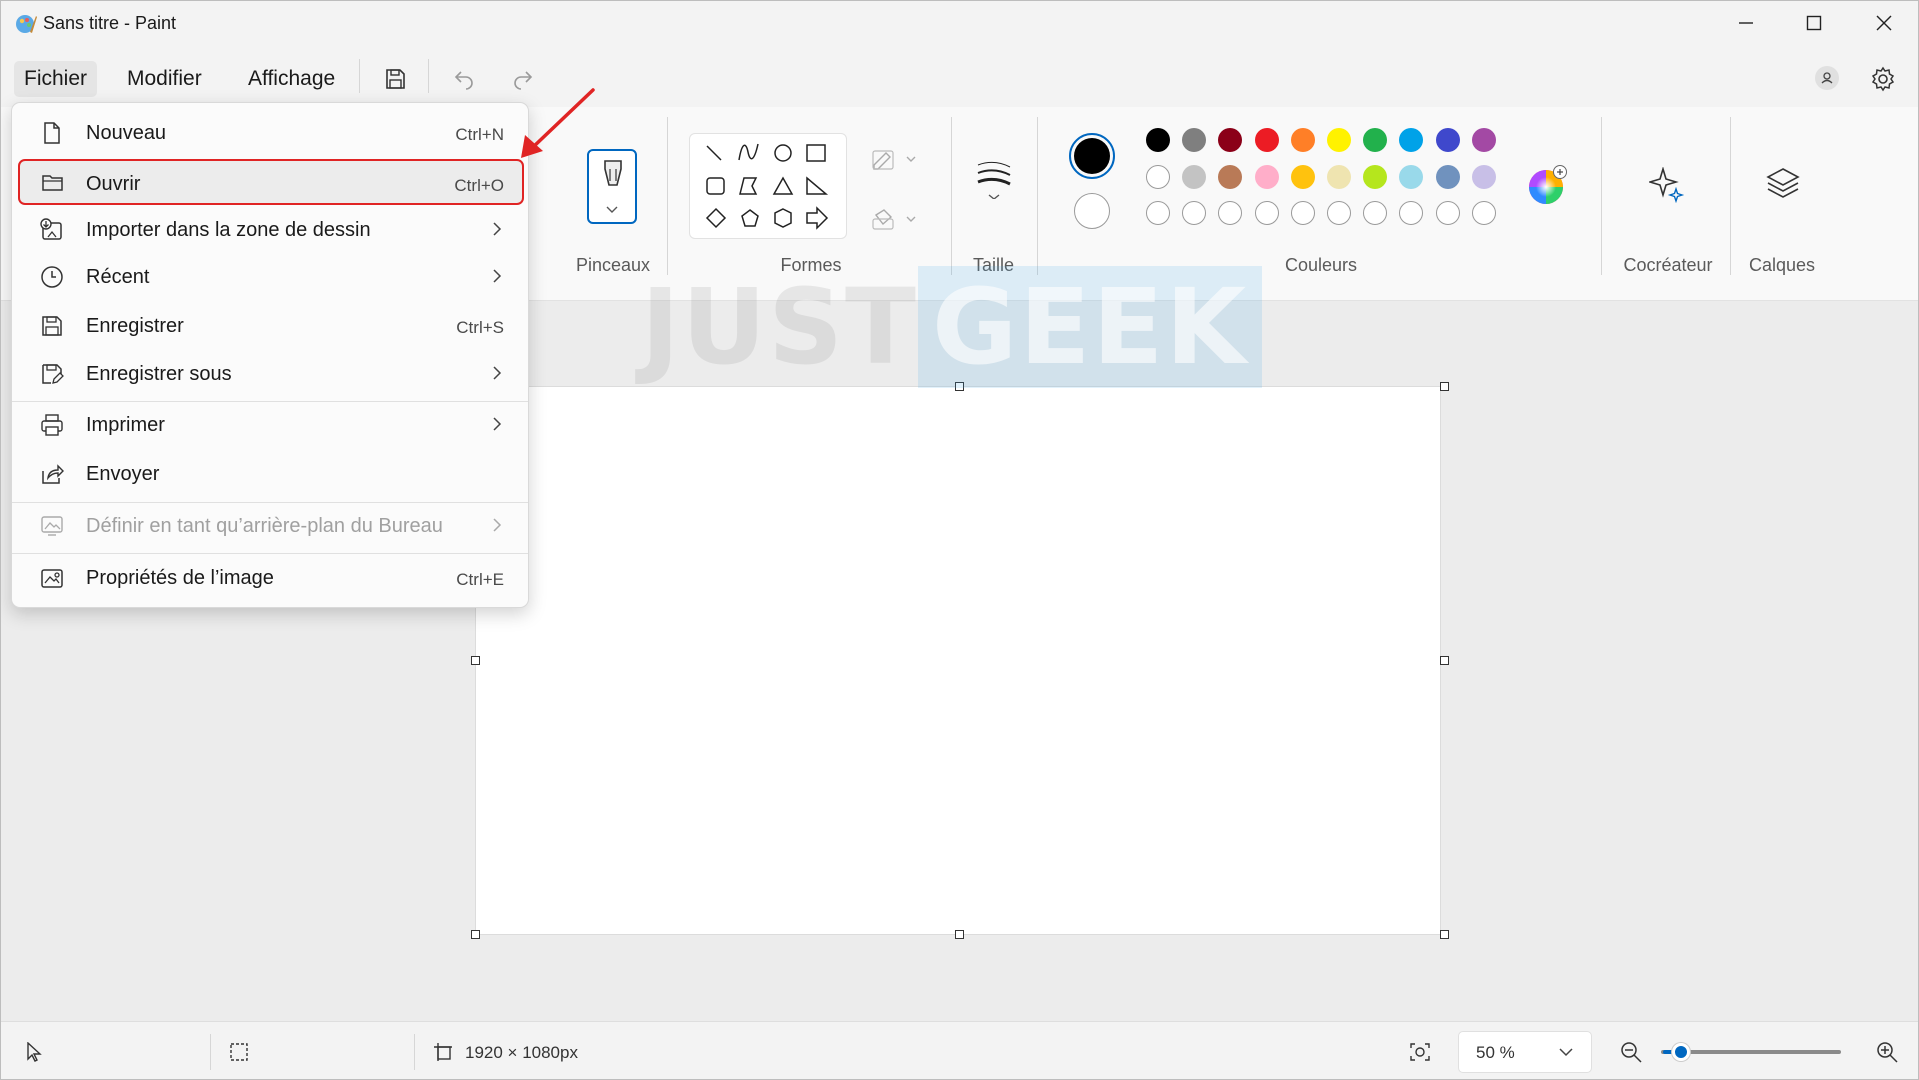  Describe the element at coordinates (210, 1052) in the screenshot. I see `status-divider` at that location.